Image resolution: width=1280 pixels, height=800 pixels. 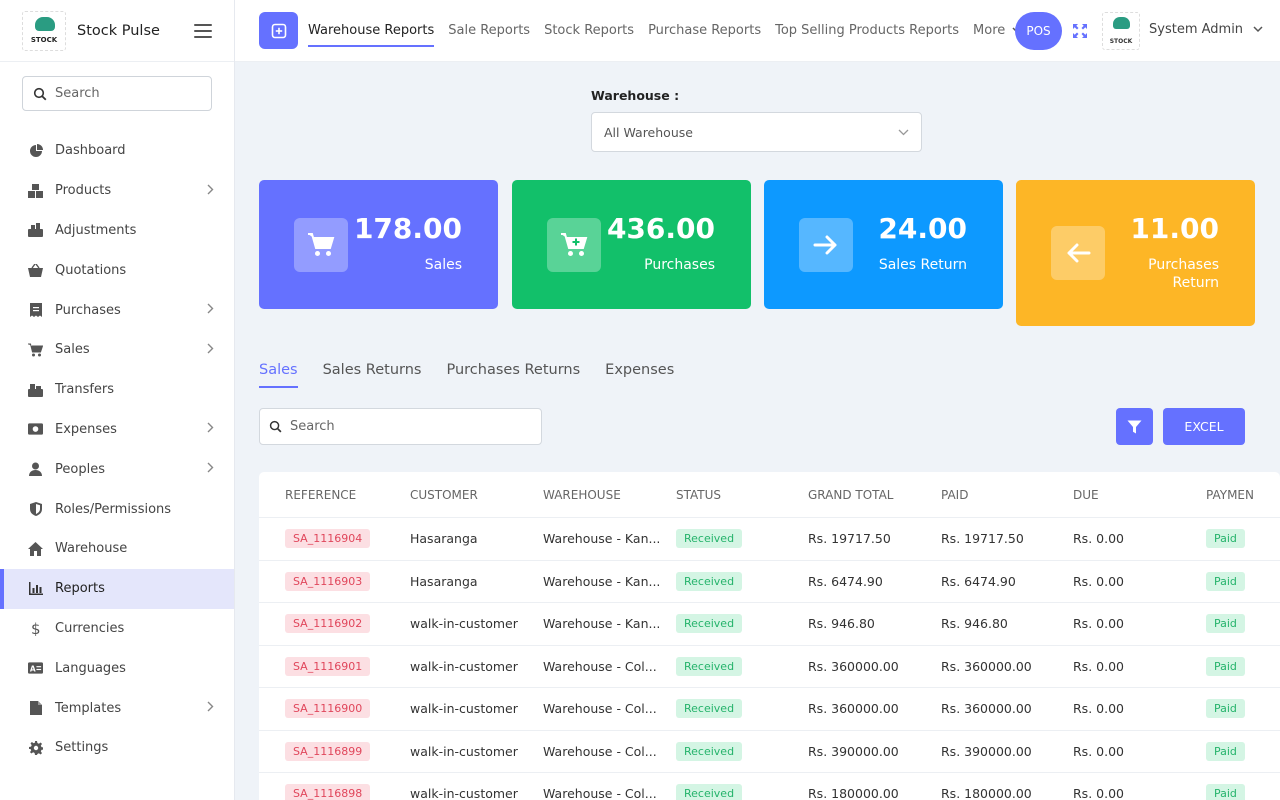 What do you see at coordinates (1121, 31) in the screenshot?
I see `user-avatar: STOCK` at bounding box center [1121, 31].